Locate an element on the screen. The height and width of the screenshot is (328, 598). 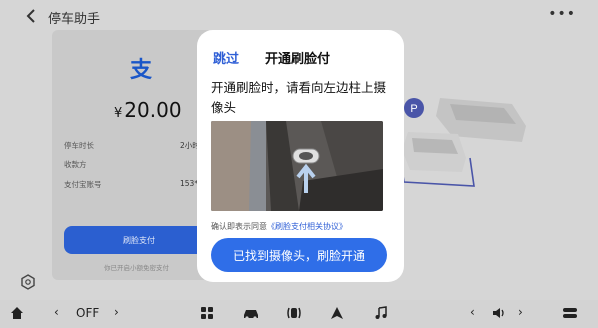
home-icon is located at coordinates (17, 313).